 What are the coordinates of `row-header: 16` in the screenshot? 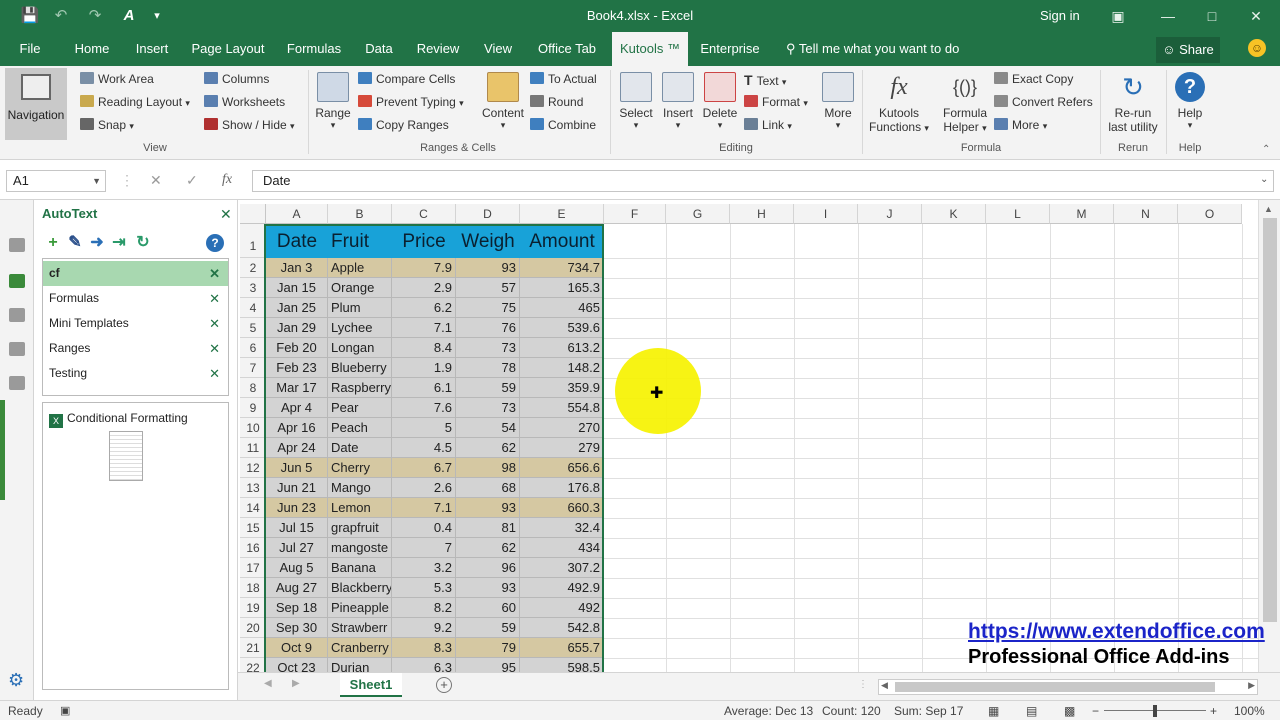 It's located at (253, 548).